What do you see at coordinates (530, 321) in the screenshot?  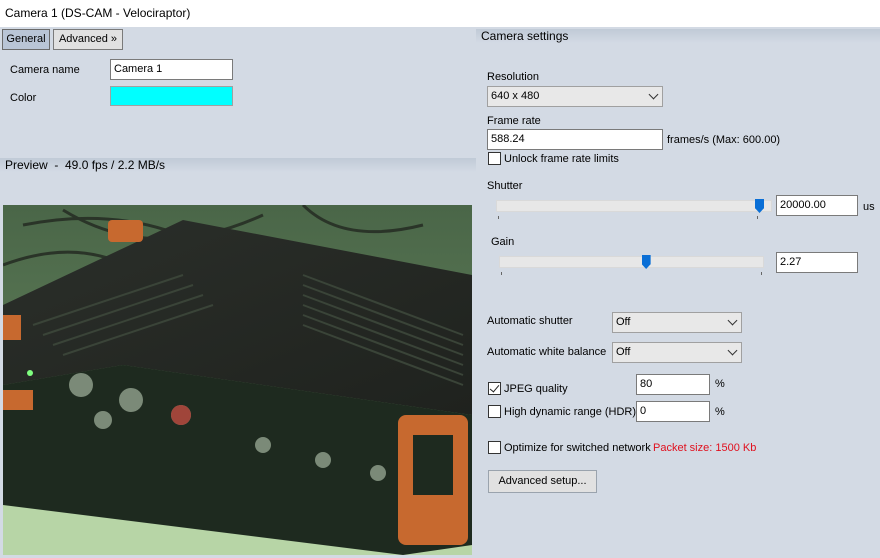 I see `auto-shutter-label: Automatic shutter` at bounding box center [530, 321].